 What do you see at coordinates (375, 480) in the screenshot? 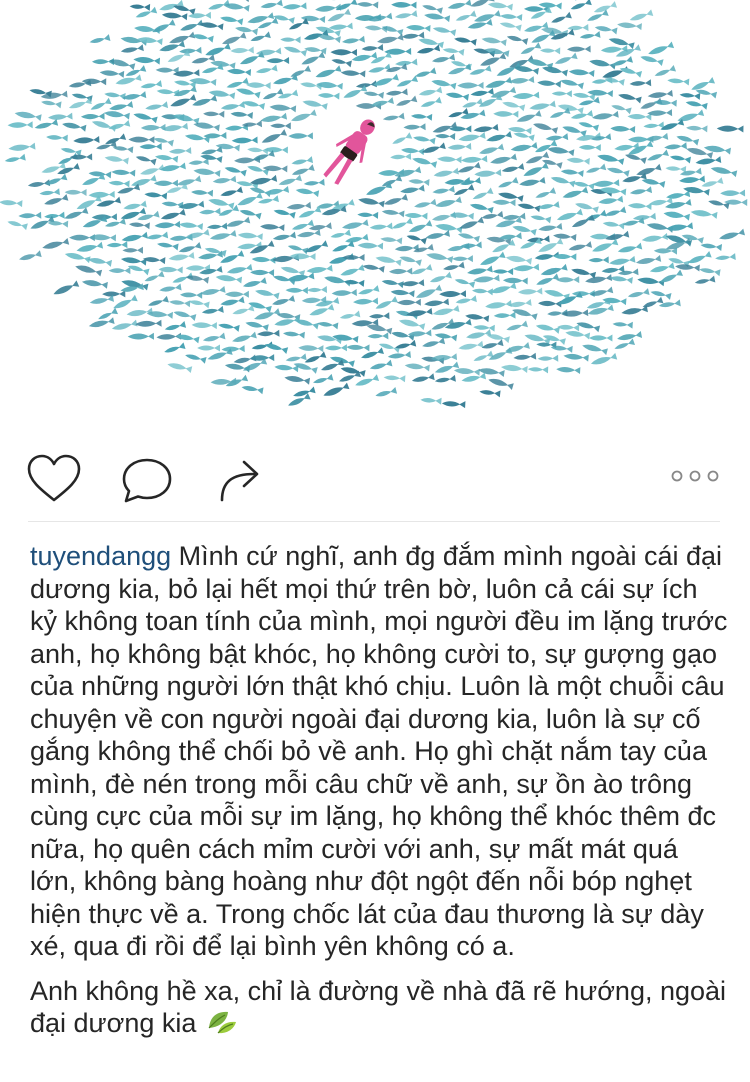
I see `action-bar` at bounding box center [375, 480].